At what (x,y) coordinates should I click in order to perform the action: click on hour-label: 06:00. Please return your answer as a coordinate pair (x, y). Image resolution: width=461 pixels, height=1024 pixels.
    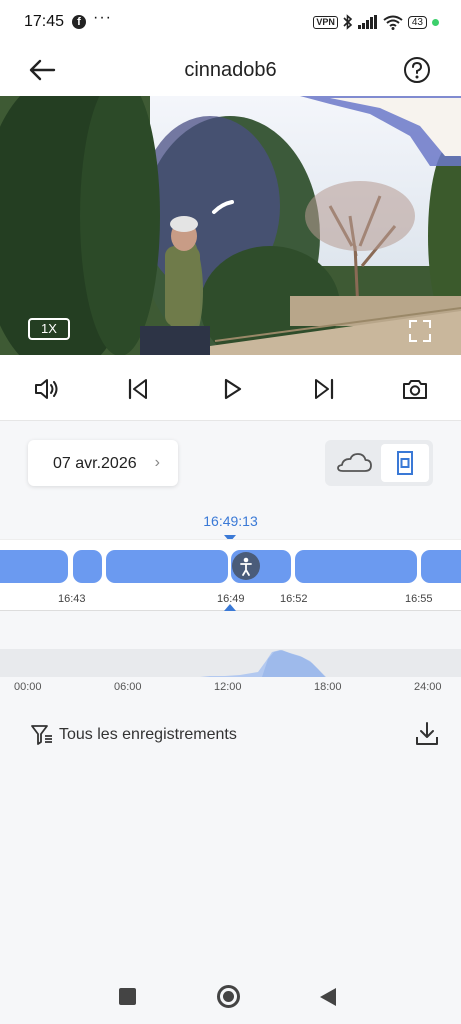
    Looking at the image, I should click on (128, 687).